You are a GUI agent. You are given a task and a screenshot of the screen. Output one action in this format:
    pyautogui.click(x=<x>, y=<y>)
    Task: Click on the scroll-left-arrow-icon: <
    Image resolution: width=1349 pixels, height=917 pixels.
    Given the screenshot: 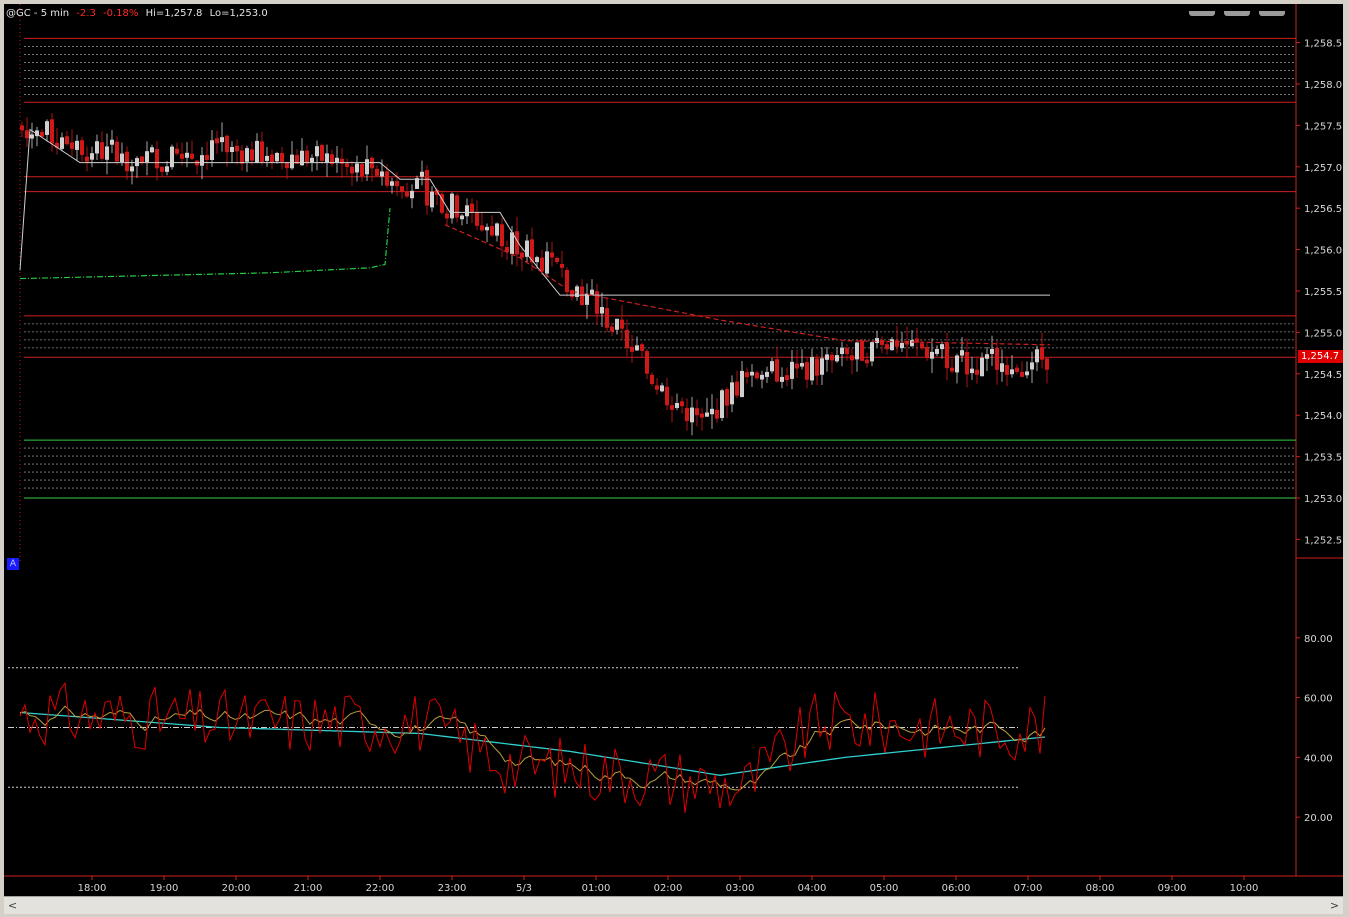 What is the action you would take?
    pyautogui.click(x=12, y=905)
    